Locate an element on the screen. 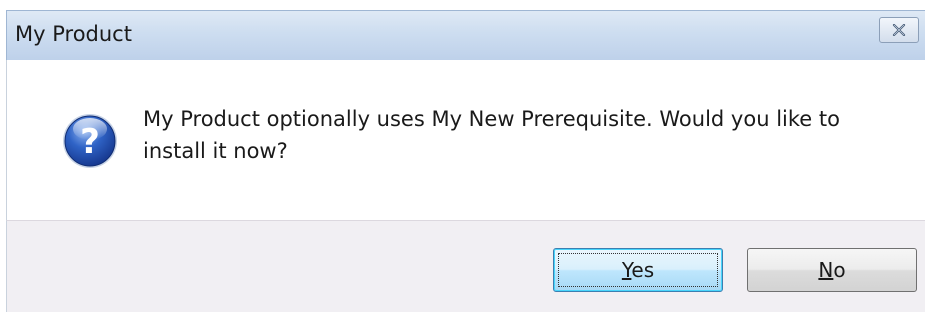 The width and height of the screenshot is (925, 320). yes-button: Yes is located at coordinates (638, 270).